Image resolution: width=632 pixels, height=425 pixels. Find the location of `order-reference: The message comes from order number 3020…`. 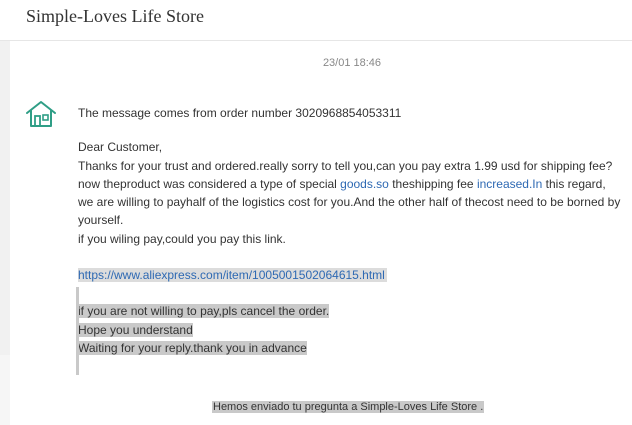

order-reference: The message comes from order number 3020… is located at coordinates (240, 113).